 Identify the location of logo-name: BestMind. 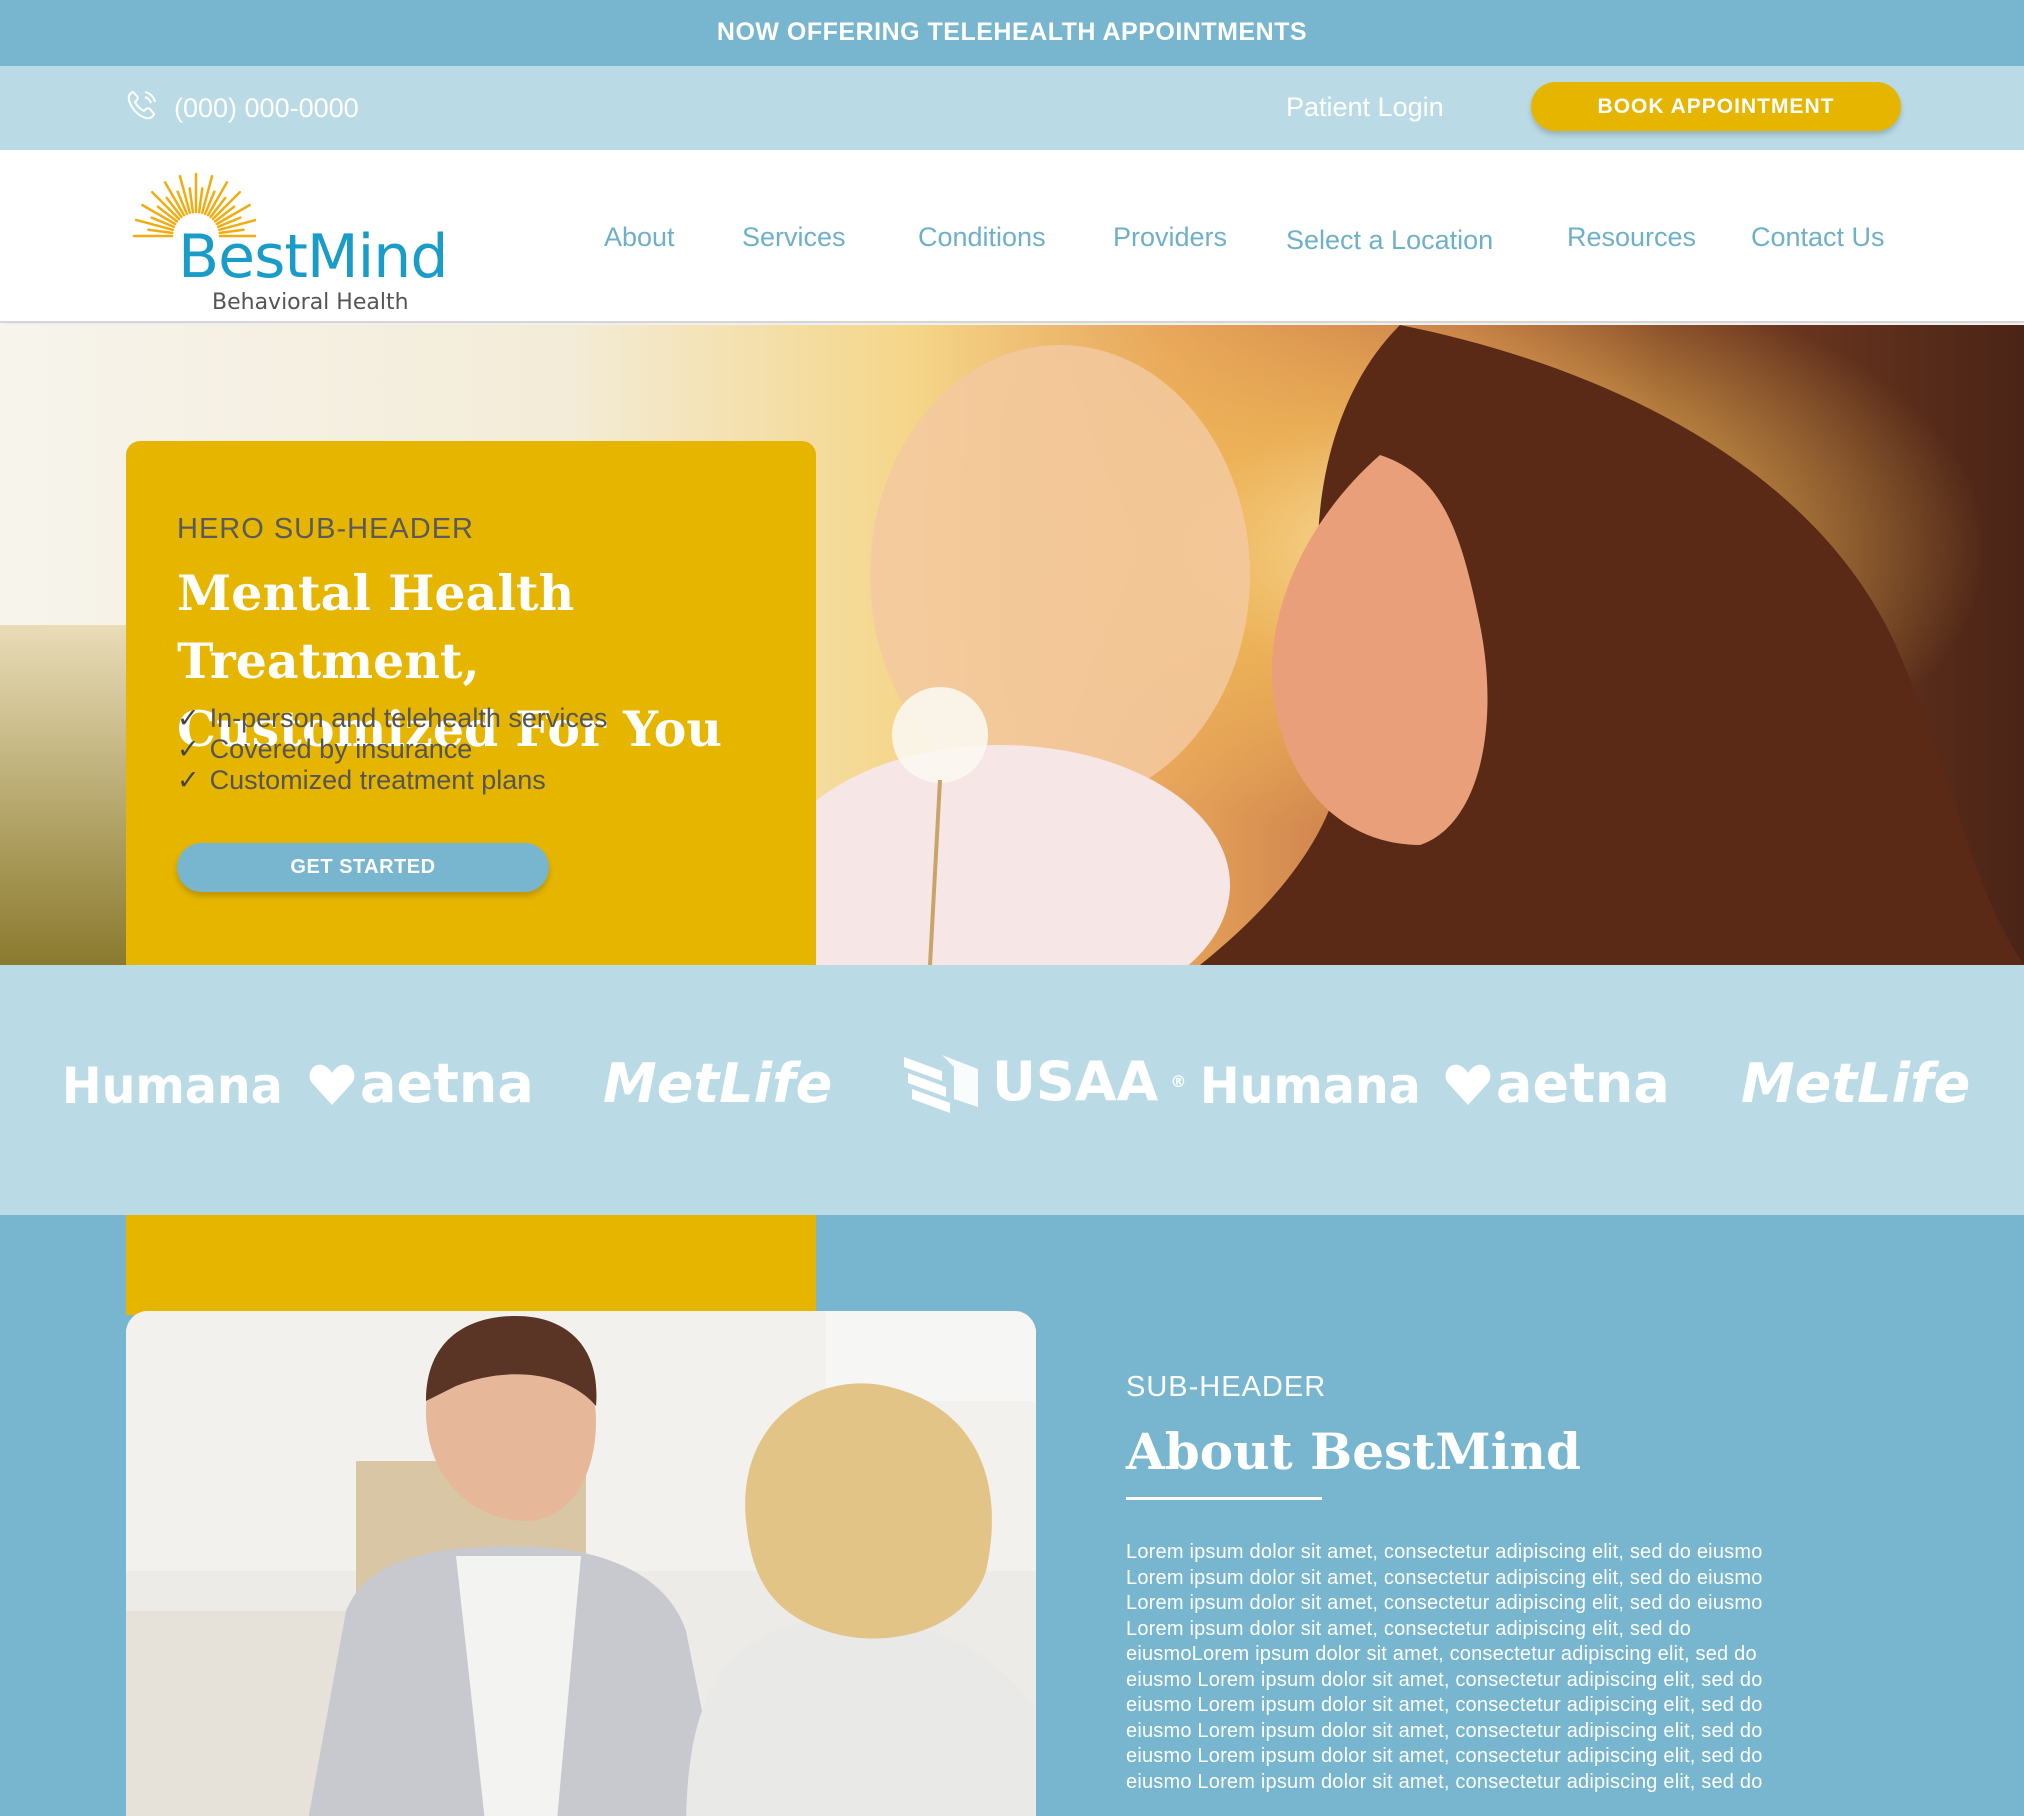
(313, 257).